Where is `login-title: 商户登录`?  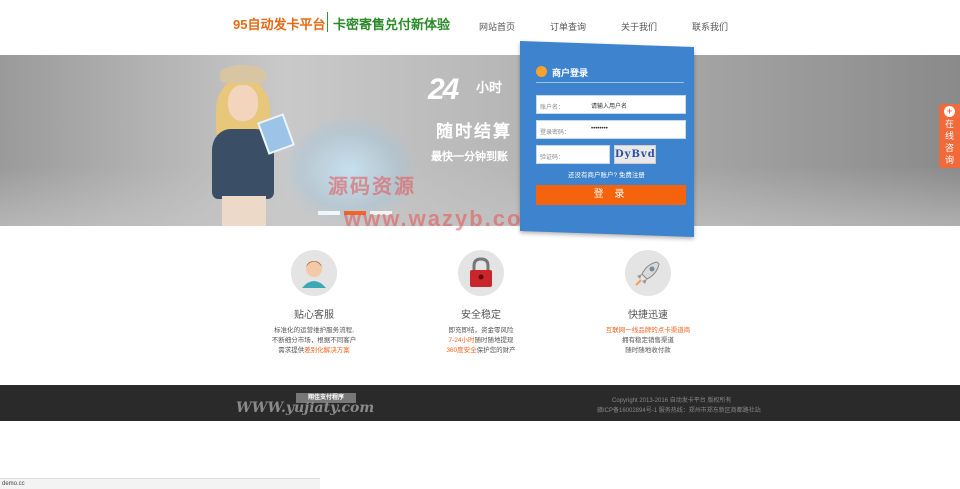
login-title: 商户登录 is located at coordinates (570, 73).